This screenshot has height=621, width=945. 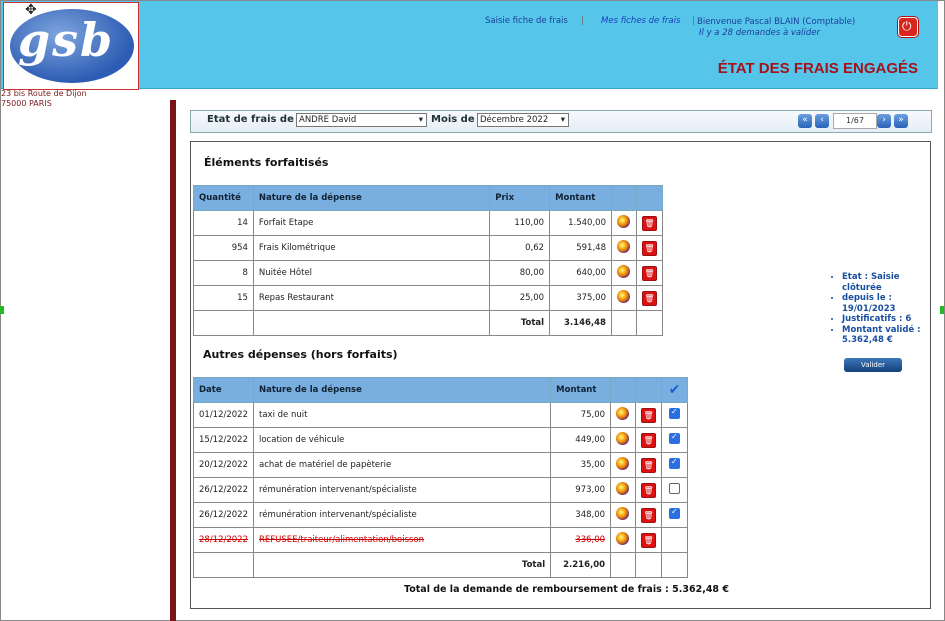 What do you see at coordinates (942, 310) in the screenshot?
I see `resize-handle-right` at bounding box center [942, 310].